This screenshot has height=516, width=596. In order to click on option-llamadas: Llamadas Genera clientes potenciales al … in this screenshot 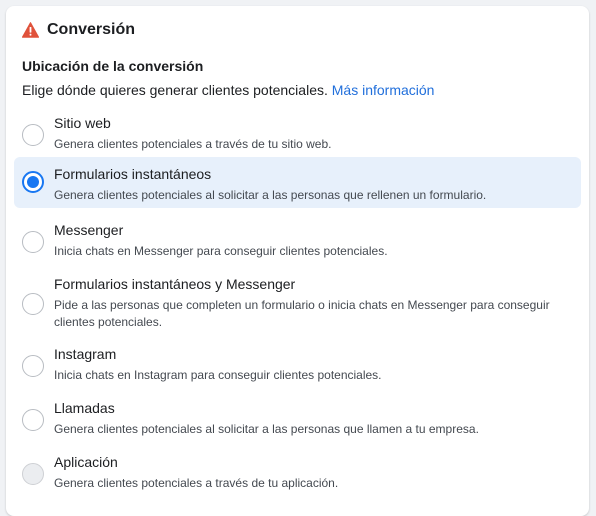, I will do `click(297, 419)`.